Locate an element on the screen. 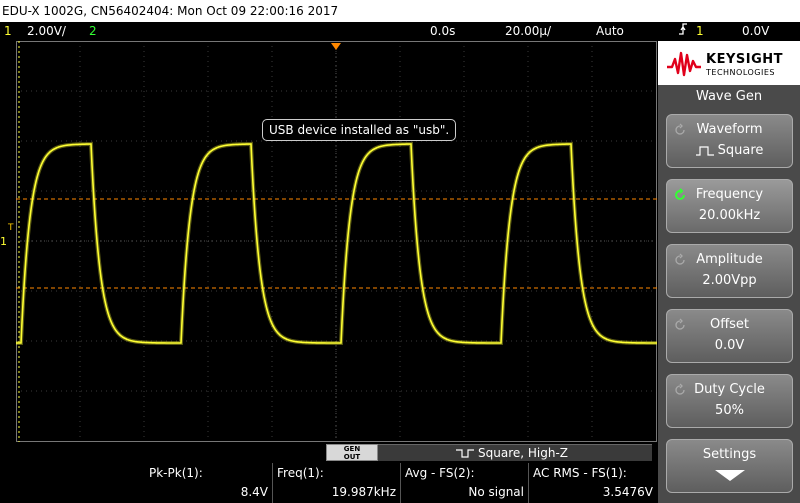 The width and height of the screenshot is (800, 503). softkey-amplitude: Amplitude 2.00Vpp is located at coordinates (729, 271).